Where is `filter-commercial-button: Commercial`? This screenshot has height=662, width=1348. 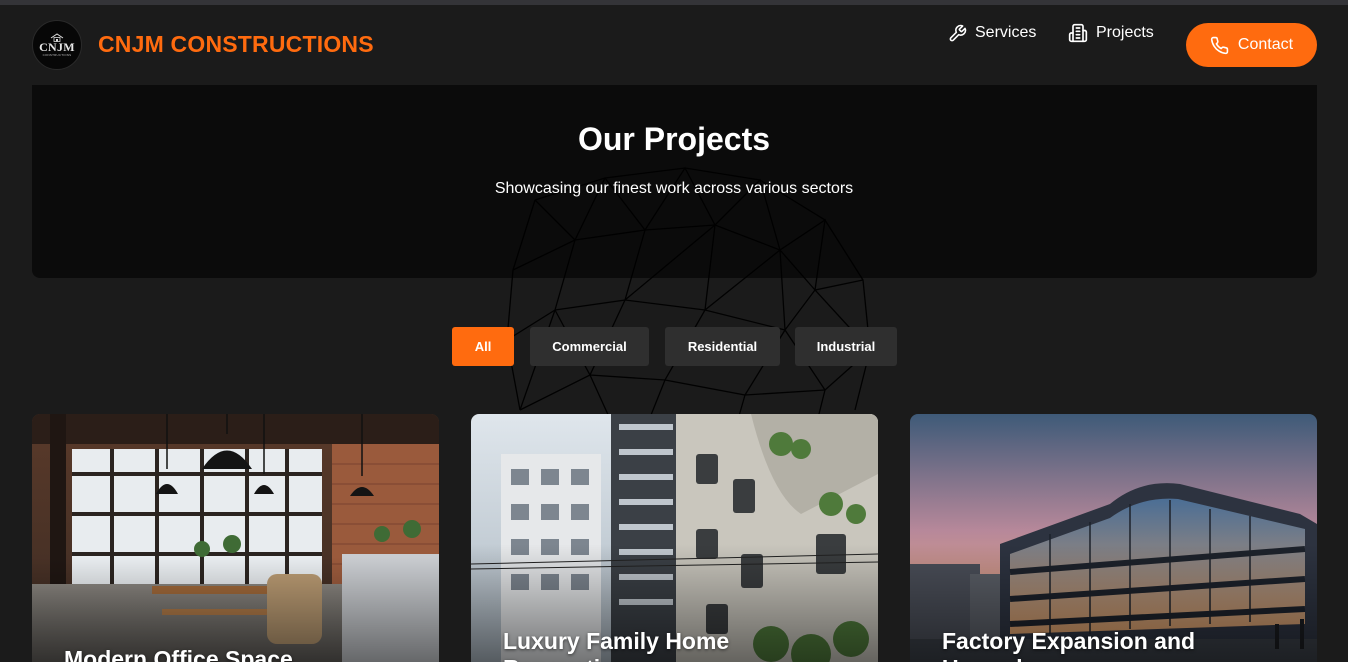
filter-commercial-button: Commercial is located at coordinates (589, 346).